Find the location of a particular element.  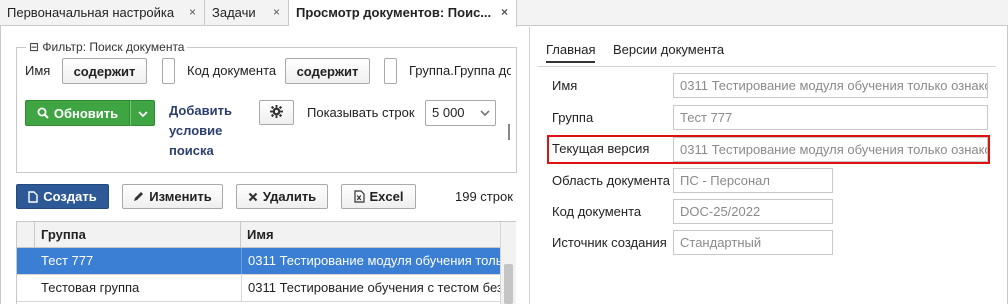

pencil-icon is located at coordinates (138, 196).